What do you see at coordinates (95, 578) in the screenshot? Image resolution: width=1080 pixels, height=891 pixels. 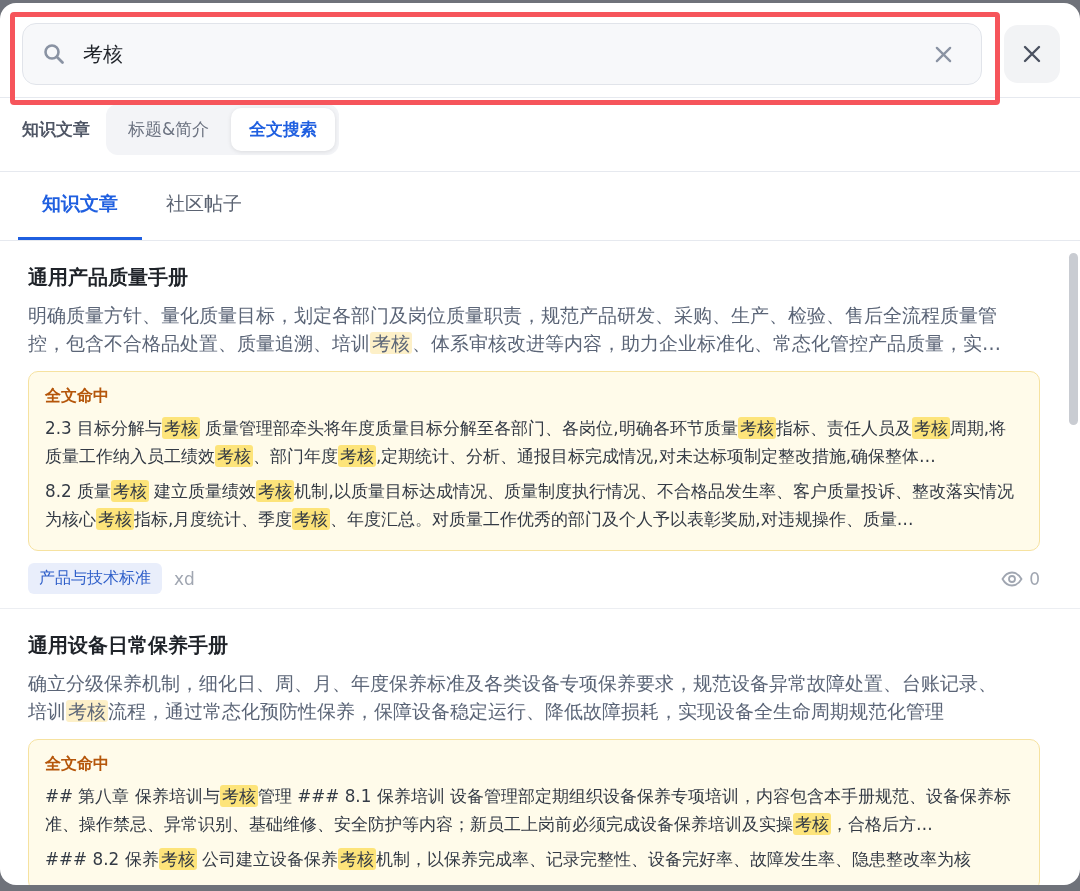 I see `category-tag: 产品与技术标准` at bounding box center [95, 578].